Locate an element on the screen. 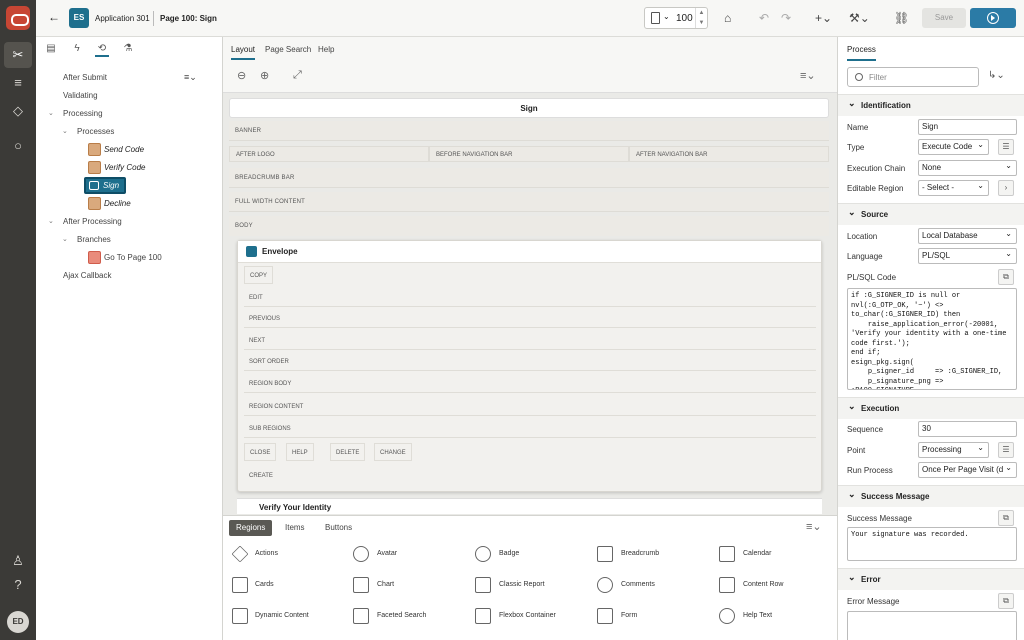 Image resolution: width=1024 pixels, height=640 pixels. tree-node-processing: Processing is located at coordinates (83, 114).